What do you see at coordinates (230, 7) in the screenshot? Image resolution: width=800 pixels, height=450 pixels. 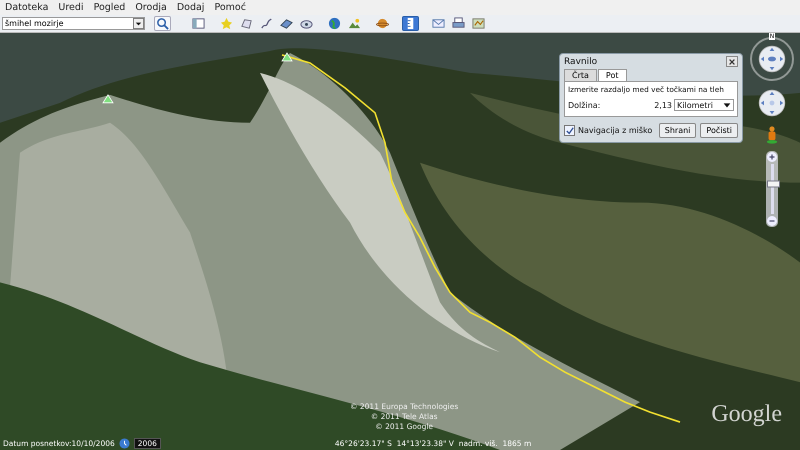 I see `menu-item: Pomoć` at bounding box center [230, 7].